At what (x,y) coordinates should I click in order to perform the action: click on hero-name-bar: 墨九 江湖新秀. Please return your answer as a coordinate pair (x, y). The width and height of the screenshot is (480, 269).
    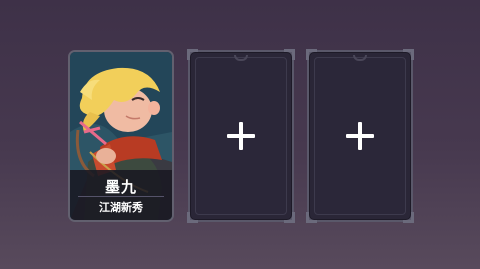
    Looking at the image, I should click on (121, 195).